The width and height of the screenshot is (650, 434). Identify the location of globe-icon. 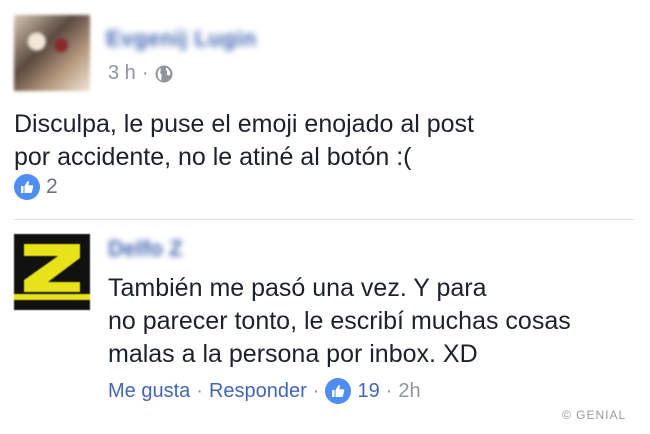
(164, 74).